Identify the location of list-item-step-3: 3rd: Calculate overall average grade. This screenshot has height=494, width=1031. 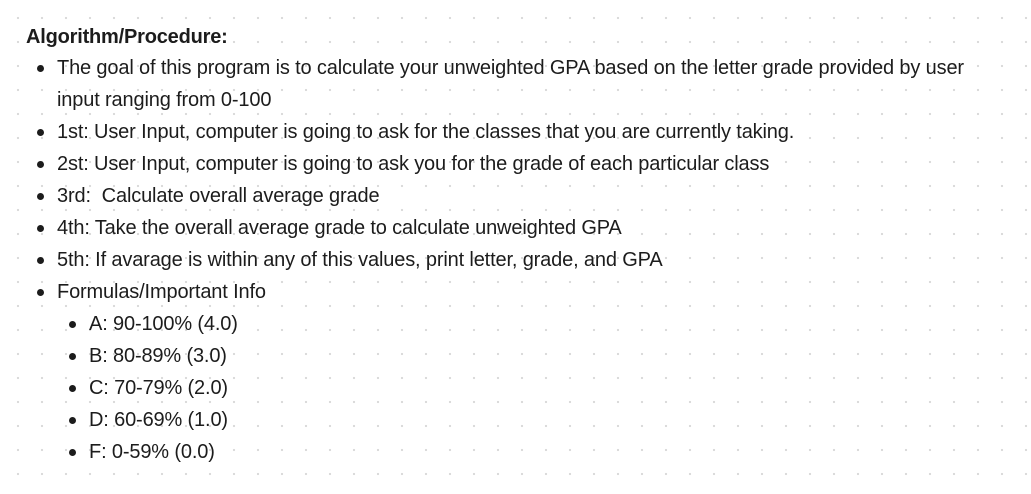
(521, 196).